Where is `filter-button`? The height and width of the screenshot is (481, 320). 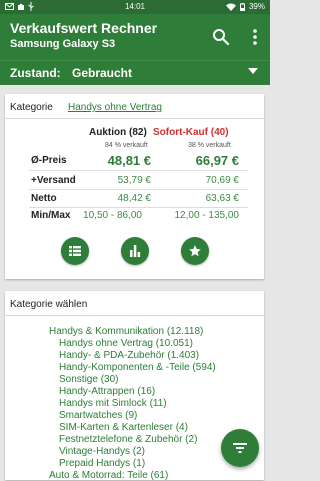
filter-button is located at coordinates (240, 448).